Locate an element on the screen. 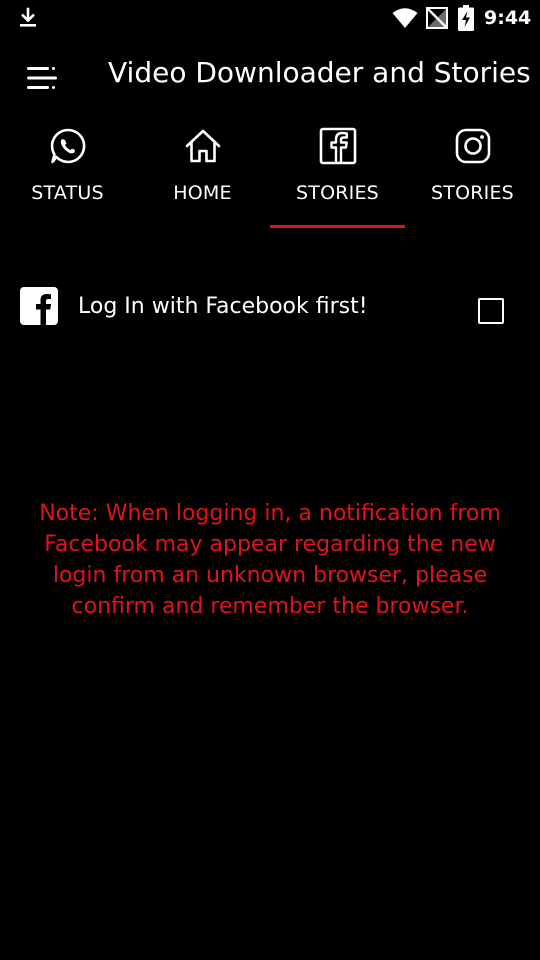 The image size is (540, 960). tab-bar: STATUS HOME STORIES STORIES is located at coordinates (270, 172).